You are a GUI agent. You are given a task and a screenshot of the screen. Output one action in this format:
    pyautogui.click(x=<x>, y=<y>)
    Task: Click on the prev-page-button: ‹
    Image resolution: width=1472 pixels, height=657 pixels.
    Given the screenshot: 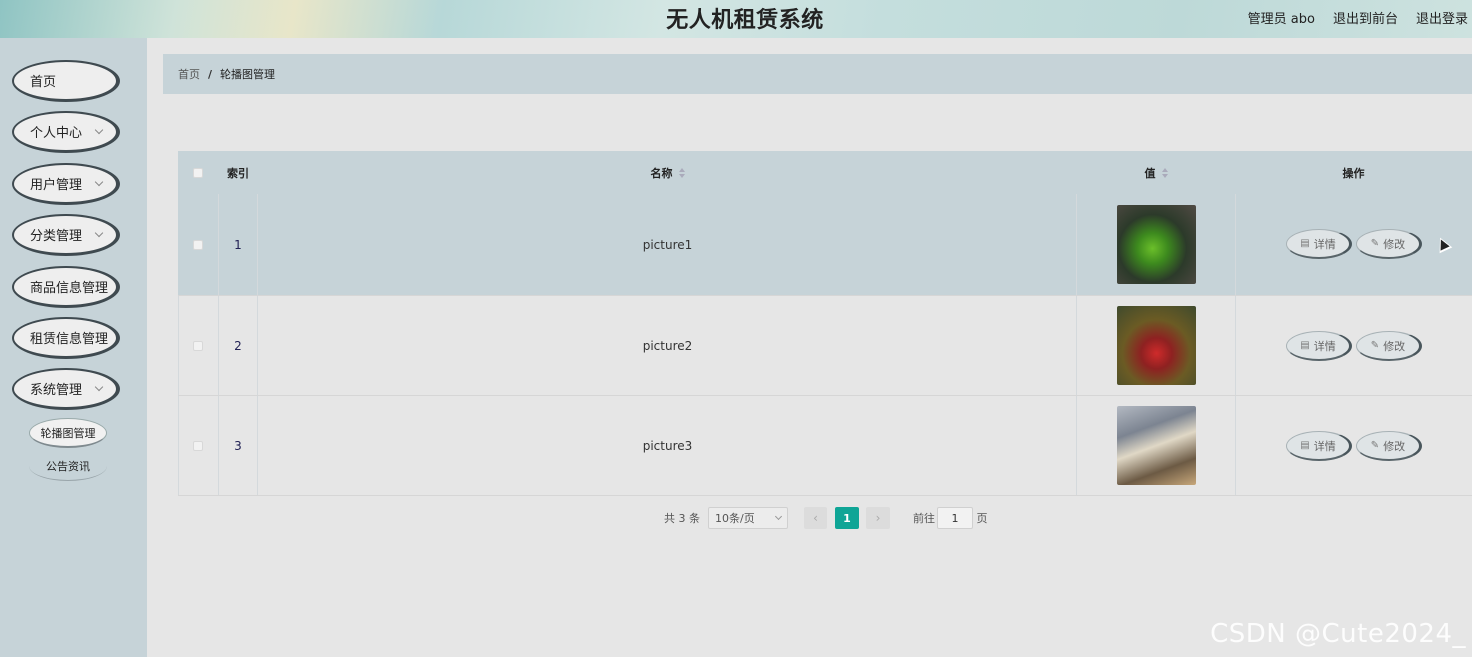 What is the action you would take?
    pyautogui.click(x=815, y=518)
    